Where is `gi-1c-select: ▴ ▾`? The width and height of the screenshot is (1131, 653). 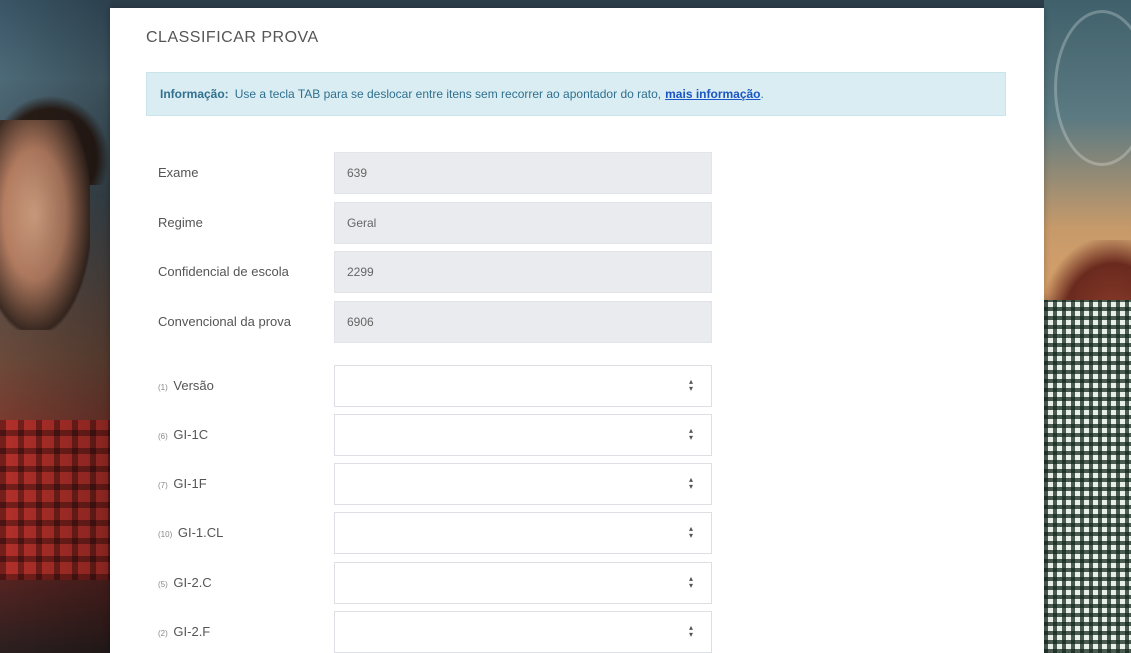 gi-1c-select: ▴ ▾ is located at coordinates (523, 435).